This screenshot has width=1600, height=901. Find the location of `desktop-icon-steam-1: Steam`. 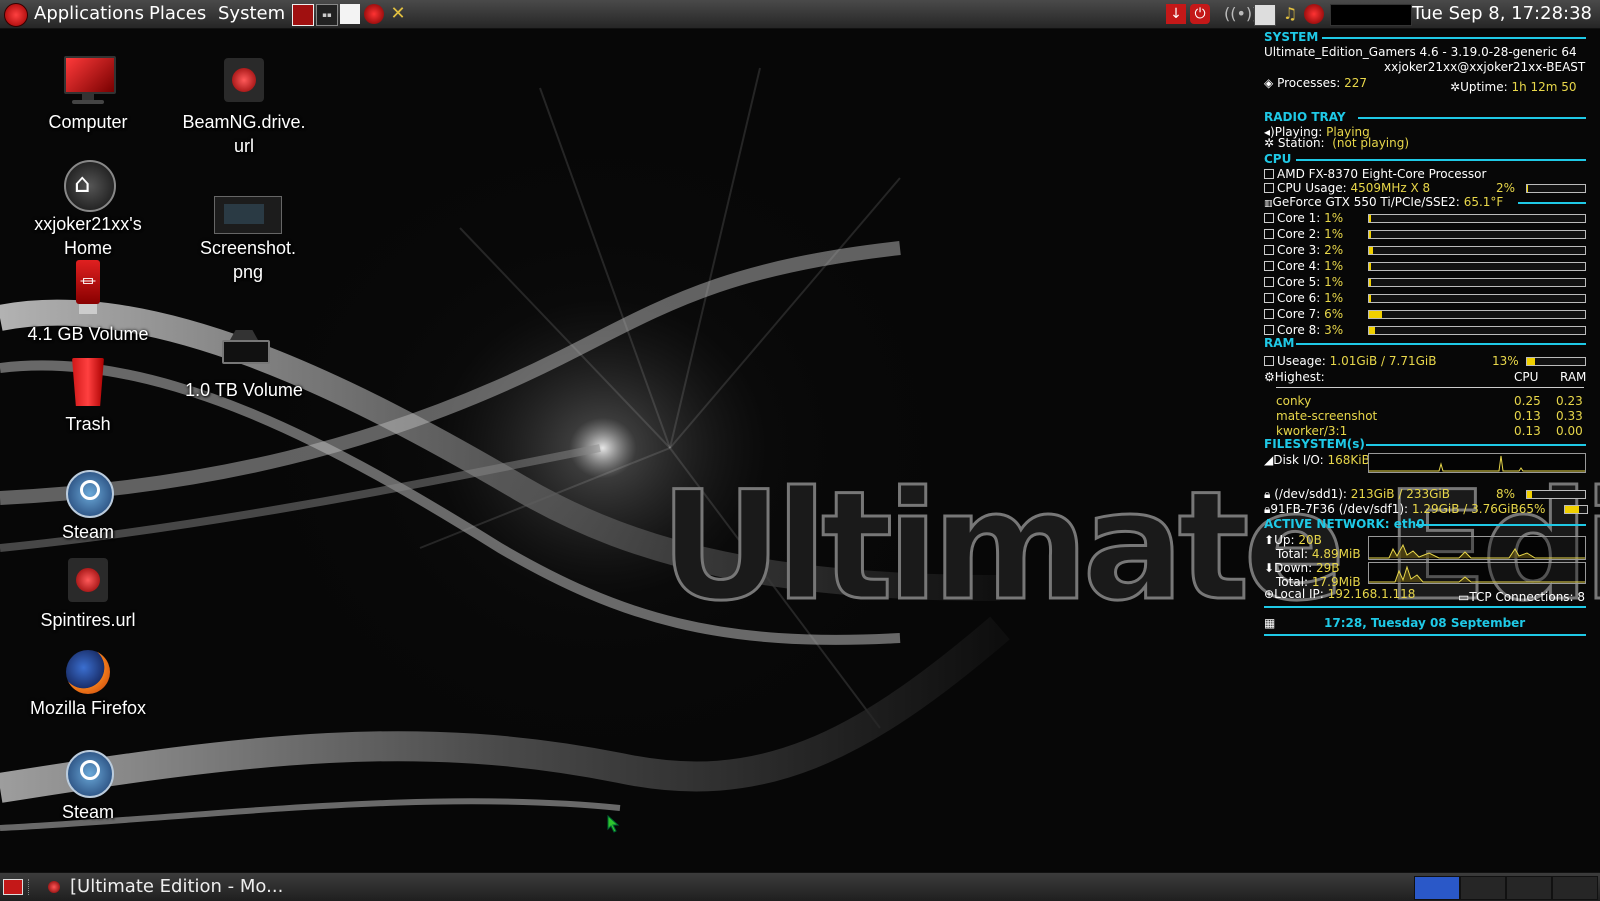

desktop-icon-steam-1: Steam is located at coordinates (88, 507).